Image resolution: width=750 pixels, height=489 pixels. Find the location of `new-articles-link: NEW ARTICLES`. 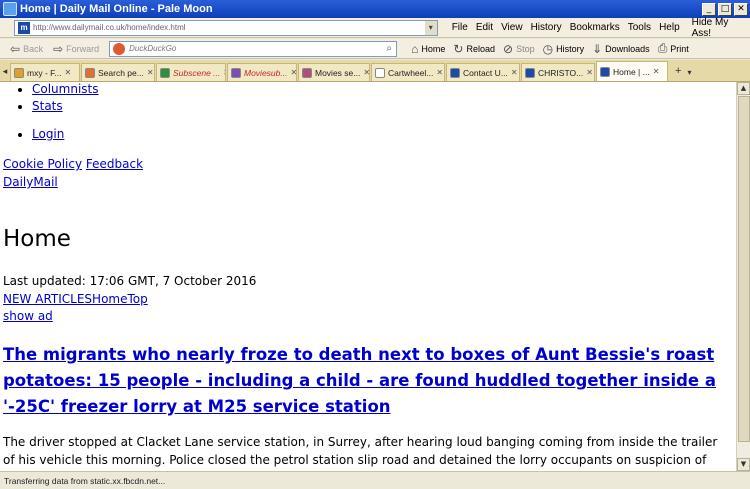

new-articles-link: NEW ARTICLES is located at coordinates (47, 299).